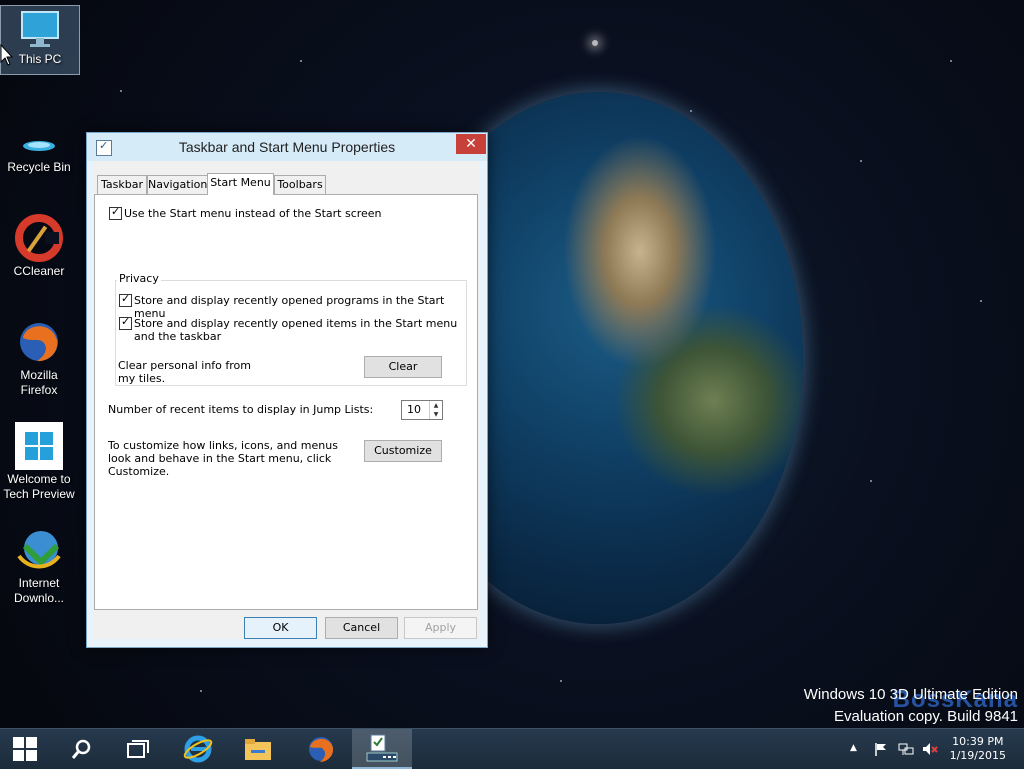 This screenshot has height=769, width=1024. I want to click on taskbar-properties-icon, so click(382, 748).